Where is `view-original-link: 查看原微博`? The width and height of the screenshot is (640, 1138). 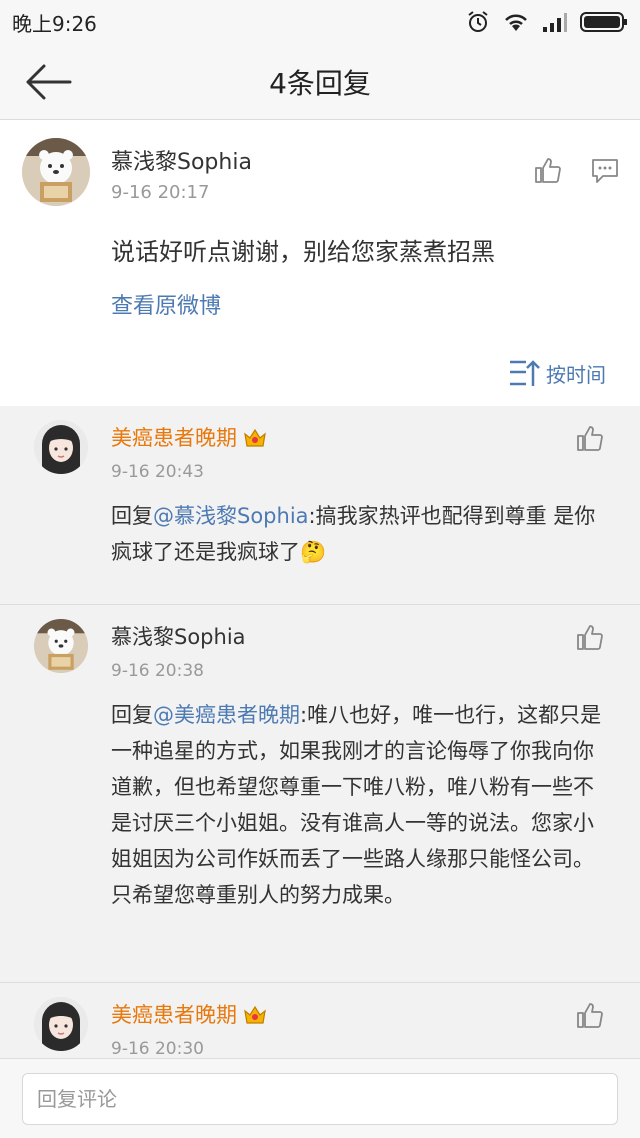
view-original-link: 查看原微博 is located at coordinates (166, 304).